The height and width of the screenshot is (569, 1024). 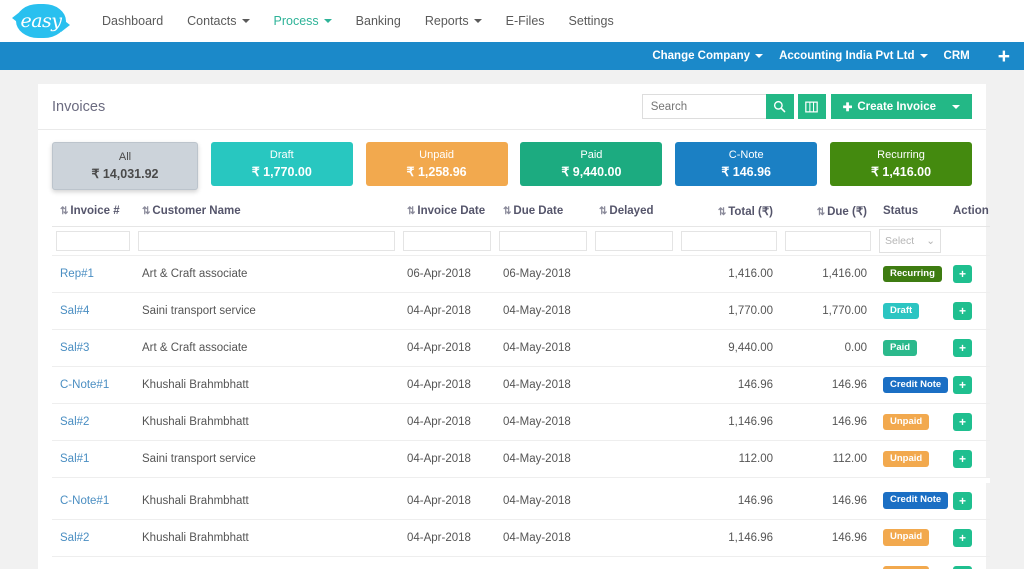 I want to click on cell-due-date-text: 04-May-2018, so click(x=537, y=500).